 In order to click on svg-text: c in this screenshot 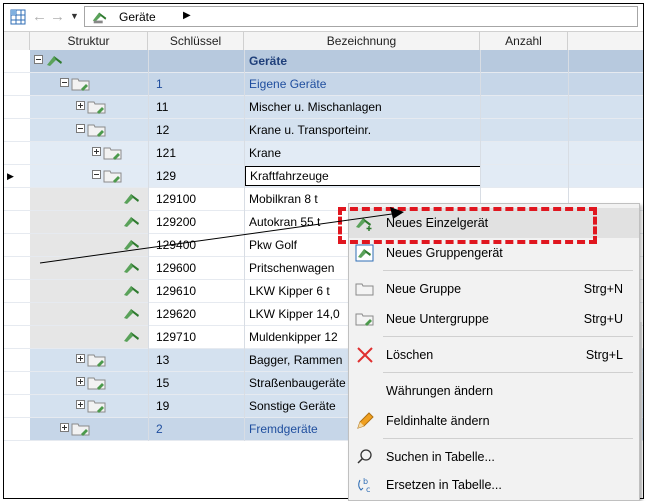, I will do `click(368, 489)`.